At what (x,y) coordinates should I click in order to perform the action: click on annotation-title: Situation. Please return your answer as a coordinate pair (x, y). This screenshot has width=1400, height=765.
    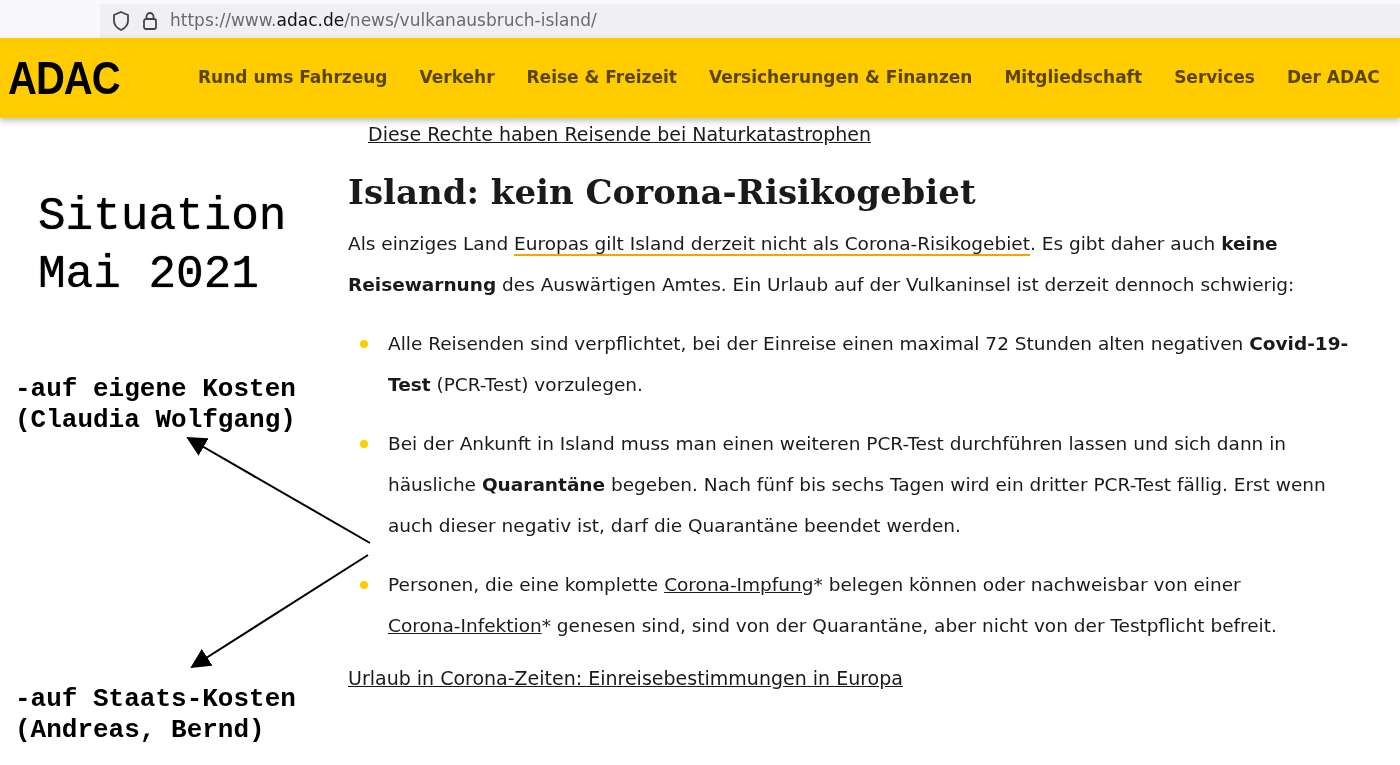
    Looking at the image, I should click on (163, 217).